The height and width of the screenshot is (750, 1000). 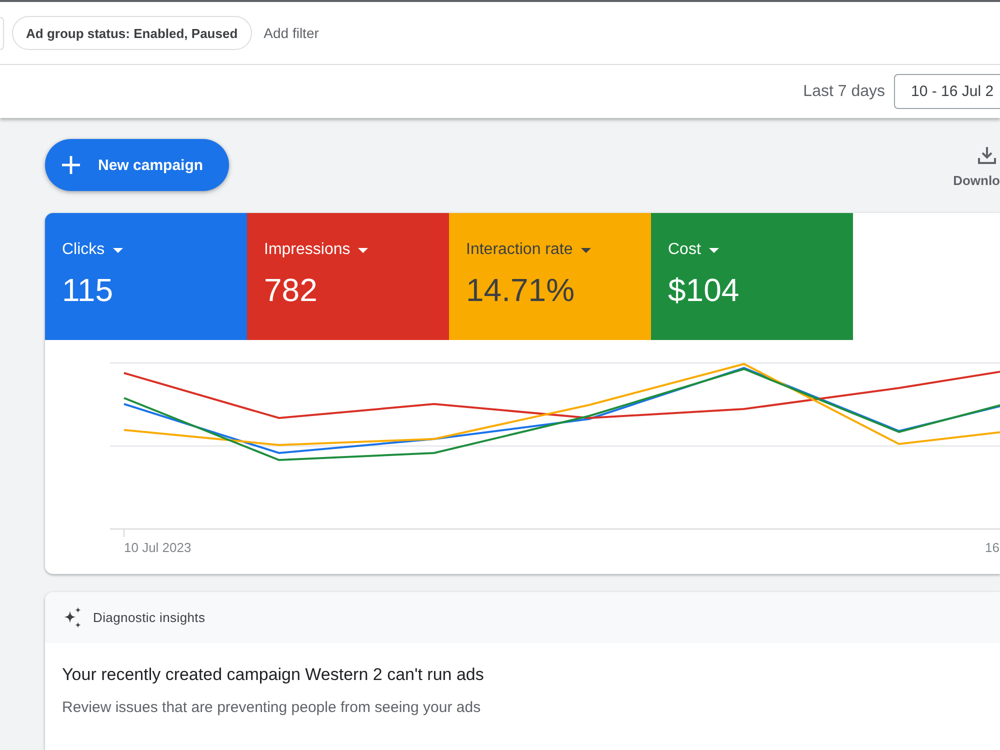 What do you see at coordinates (272, 707) in the screenshot?
I see `insight-description: Review issues that are preventing people from seeing your ads` at bounding box center [272, 707].